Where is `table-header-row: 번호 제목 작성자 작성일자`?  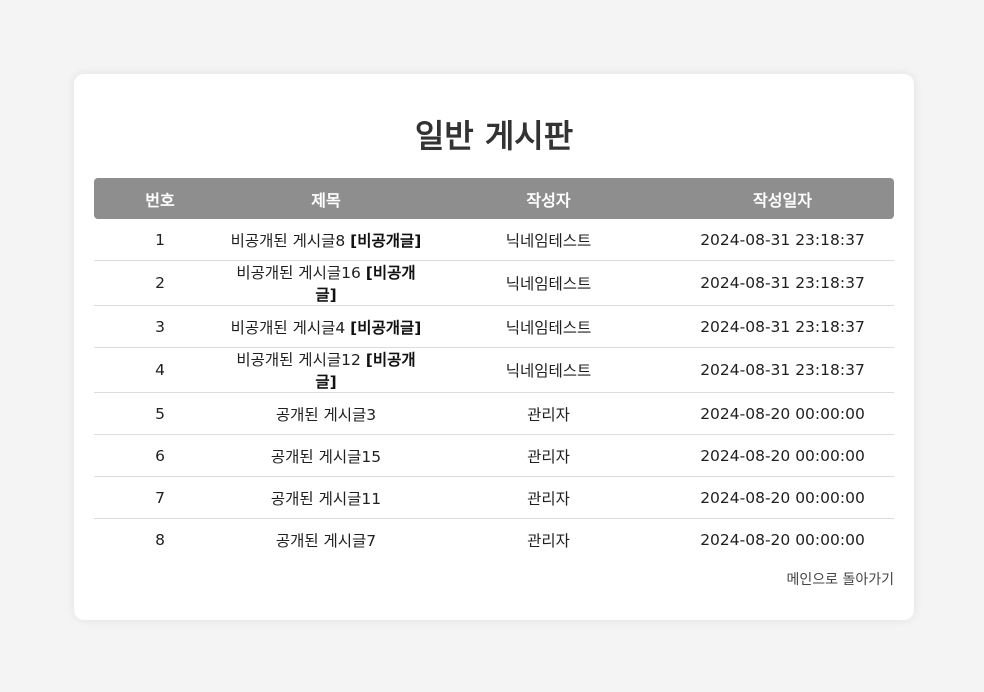
table-header-row: 번호 제목 작성자 작성일자 is located at coordinates (494, 198).